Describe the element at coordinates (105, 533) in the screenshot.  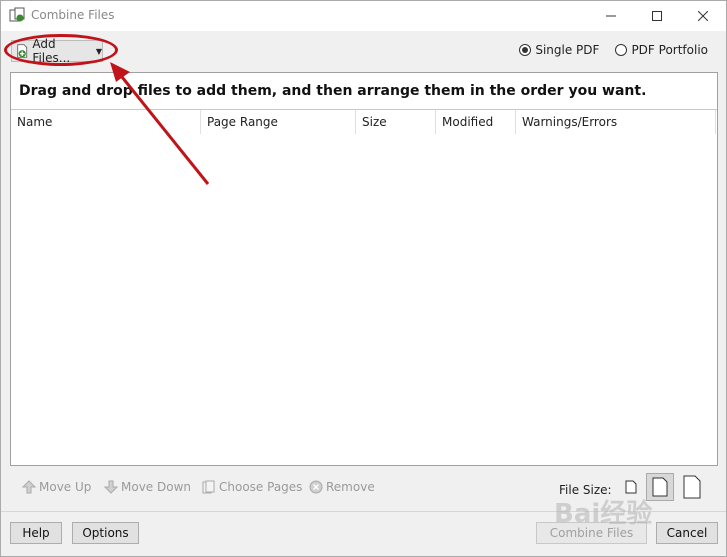
I see `options-button: Options` at that location.